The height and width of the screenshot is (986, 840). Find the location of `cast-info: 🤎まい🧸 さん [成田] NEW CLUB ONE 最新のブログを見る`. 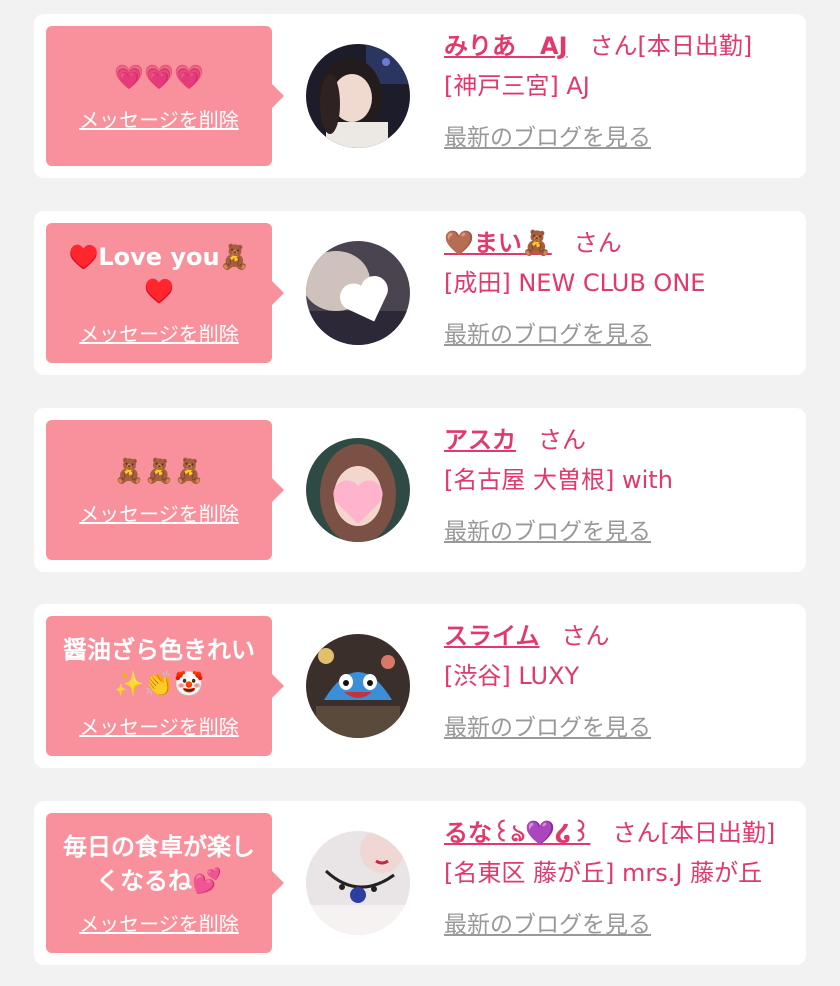

cast-info: 🤎まい🧸 さん [成田] NEW CLUB ONE 最新のブログを見る is located at coordinates (622, 287).